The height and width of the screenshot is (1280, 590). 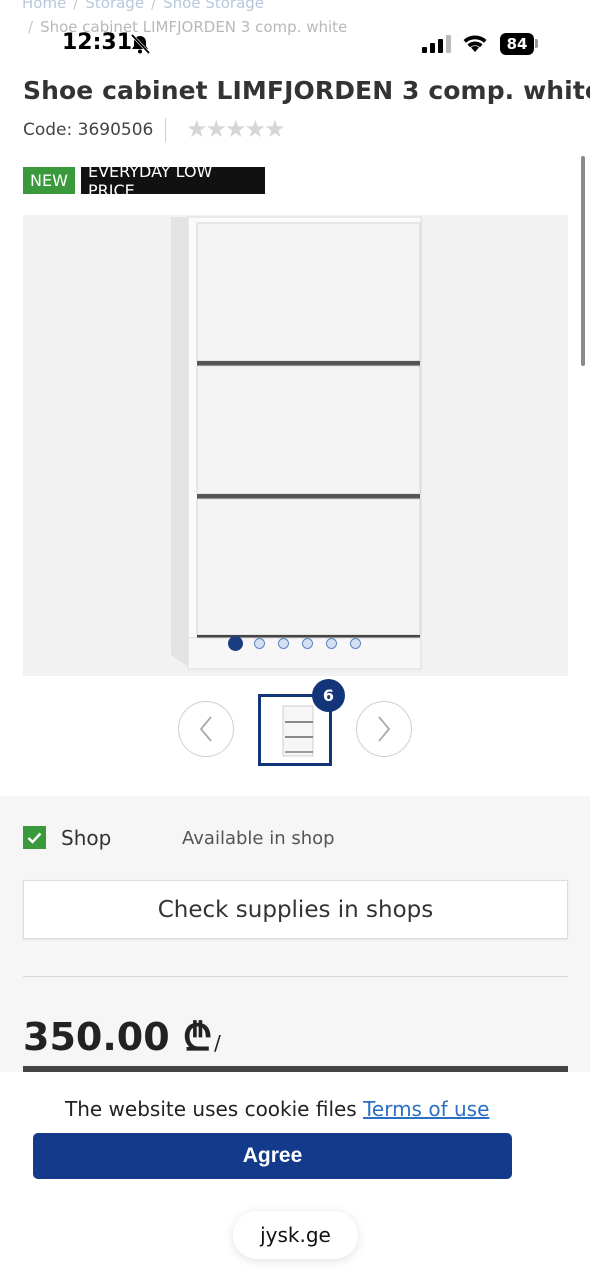 What do you see at coordinates (426, 1109) in the screenshot?
I see `terms-of-use-link: Terms of use` at bounding box center [426, 1109].